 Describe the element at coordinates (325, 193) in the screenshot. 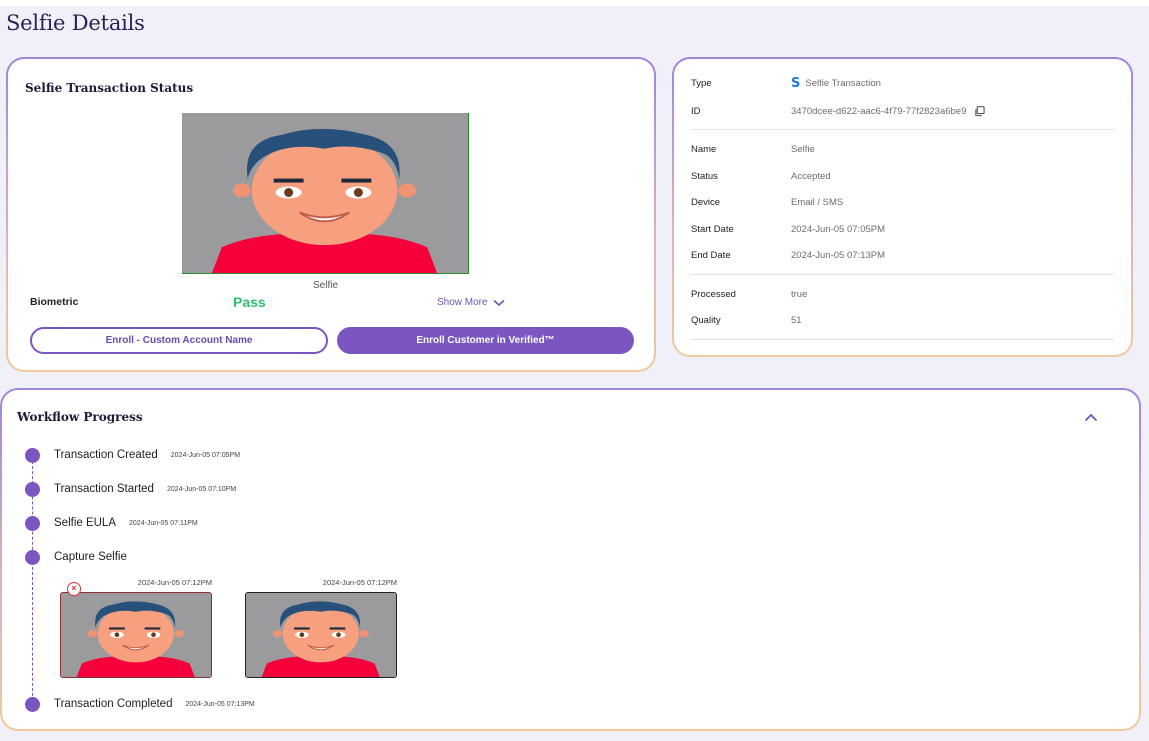

I see `selfie-image` at that location.